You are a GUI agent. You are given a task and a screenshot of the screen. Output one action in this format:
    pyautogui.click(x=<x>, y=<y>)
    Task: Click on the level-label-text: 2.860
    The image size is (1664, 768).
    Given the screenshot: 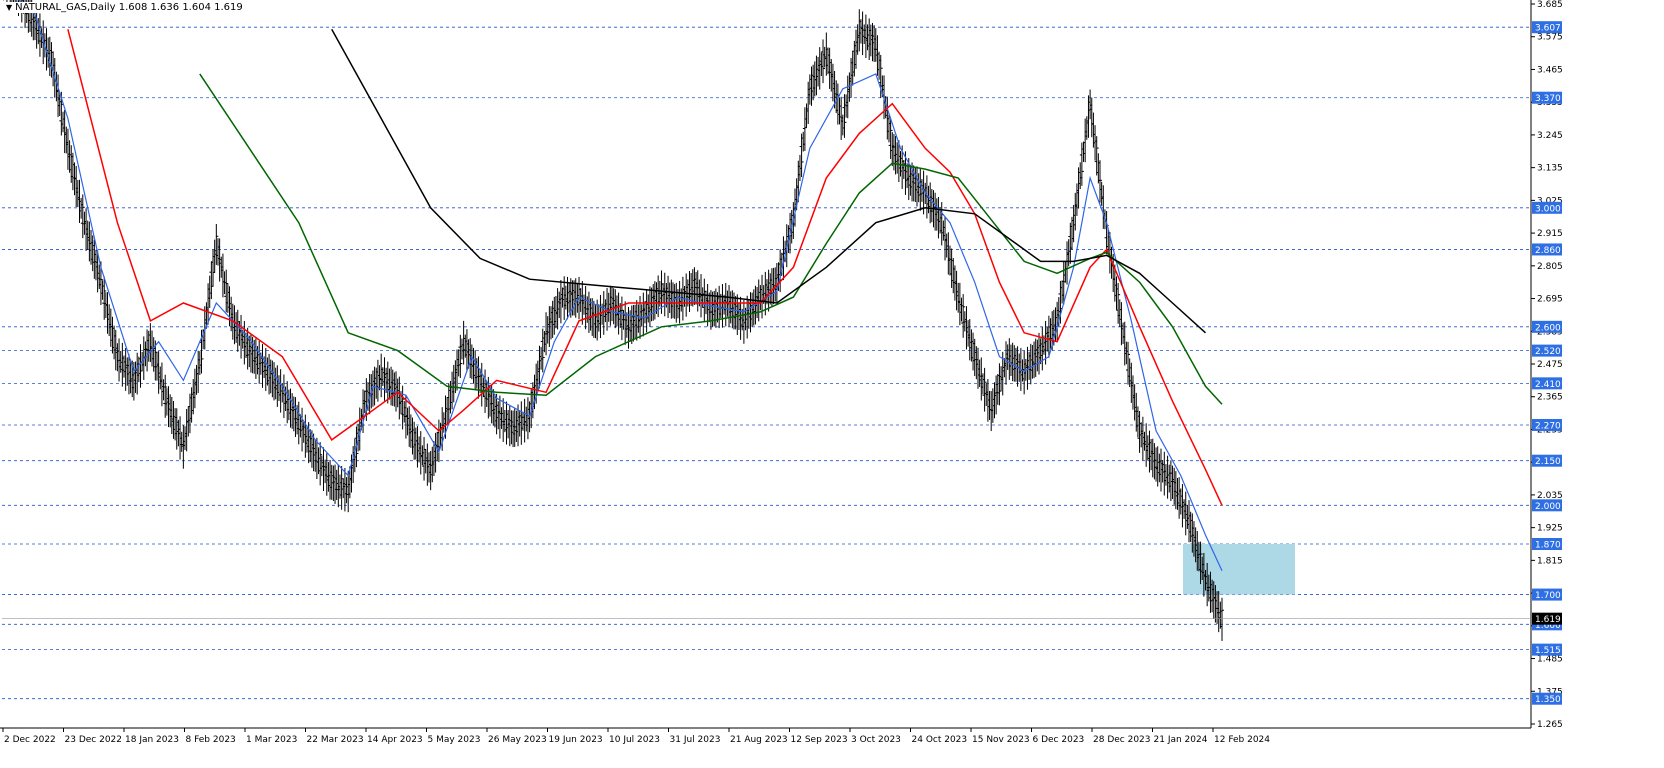 What is the action you would take?
    pyautogui.click(x=1548, y=251)
    